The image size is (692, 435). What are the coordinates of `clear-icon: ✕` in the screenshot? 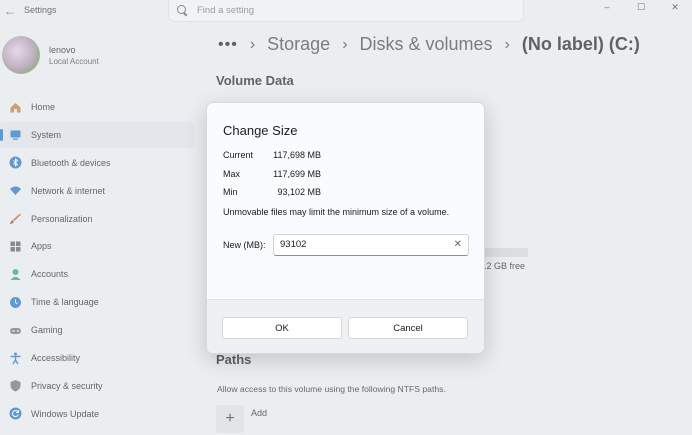 It's located at (458, 245).